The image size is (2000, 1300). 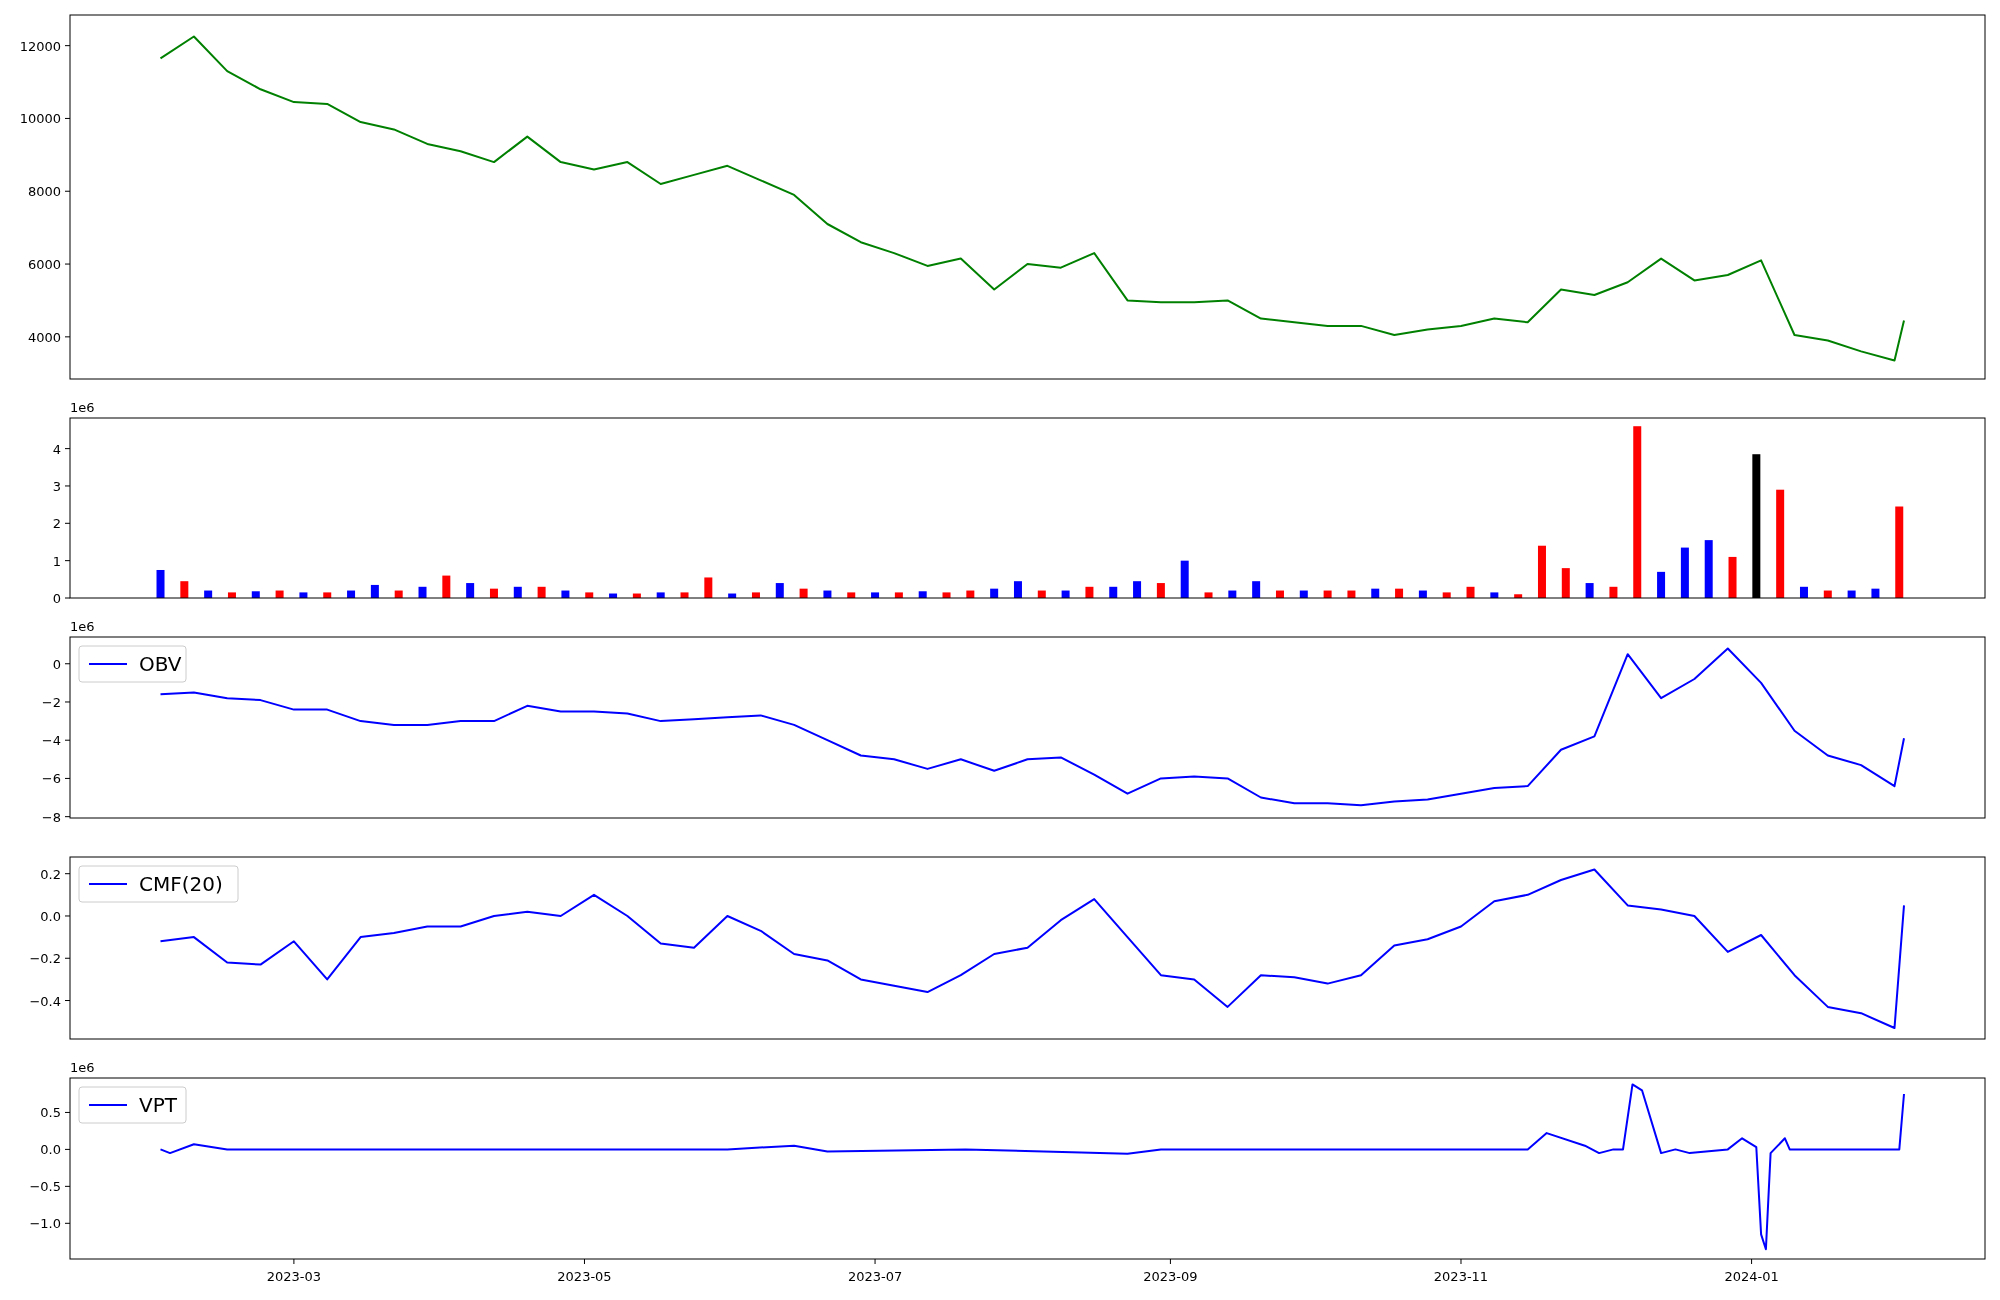 What do you see at coordinates (56, 561) in the screenshot?
I see `y-tick-label: 1` at bounding box center [56, 561].